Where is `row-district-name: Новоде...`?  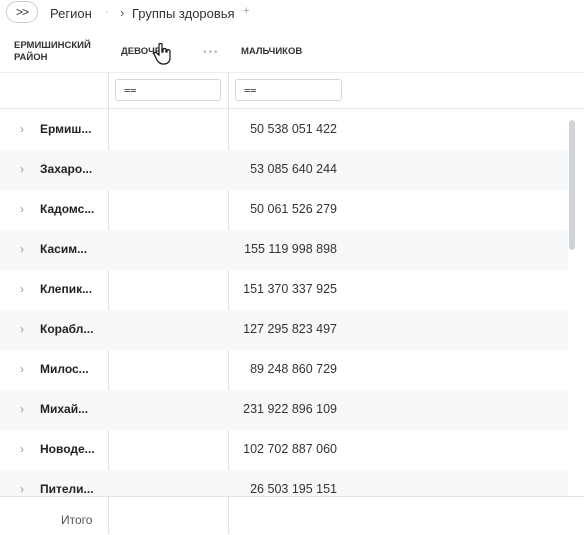 row-district-name: Новоде... is located at coordinates (67, 449).